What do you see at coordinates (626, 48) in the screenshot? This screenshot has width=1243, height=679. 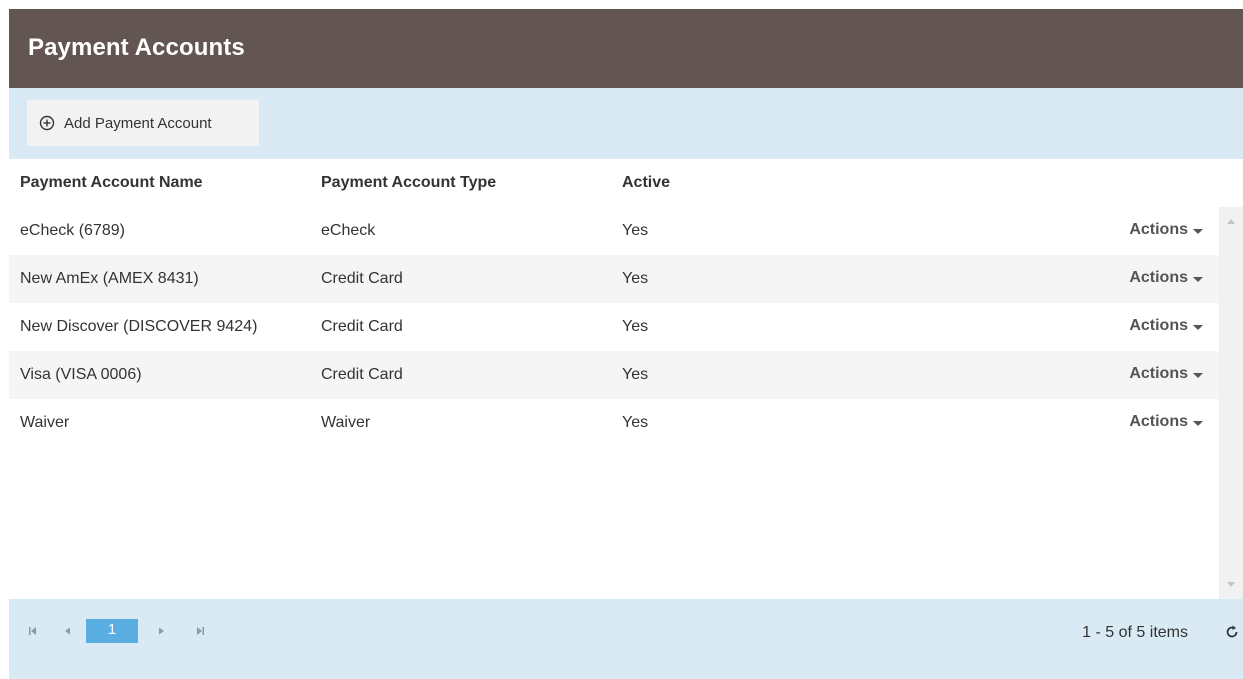 I see `panel-header: Payment Accounts` at bounding box center [626, 48].